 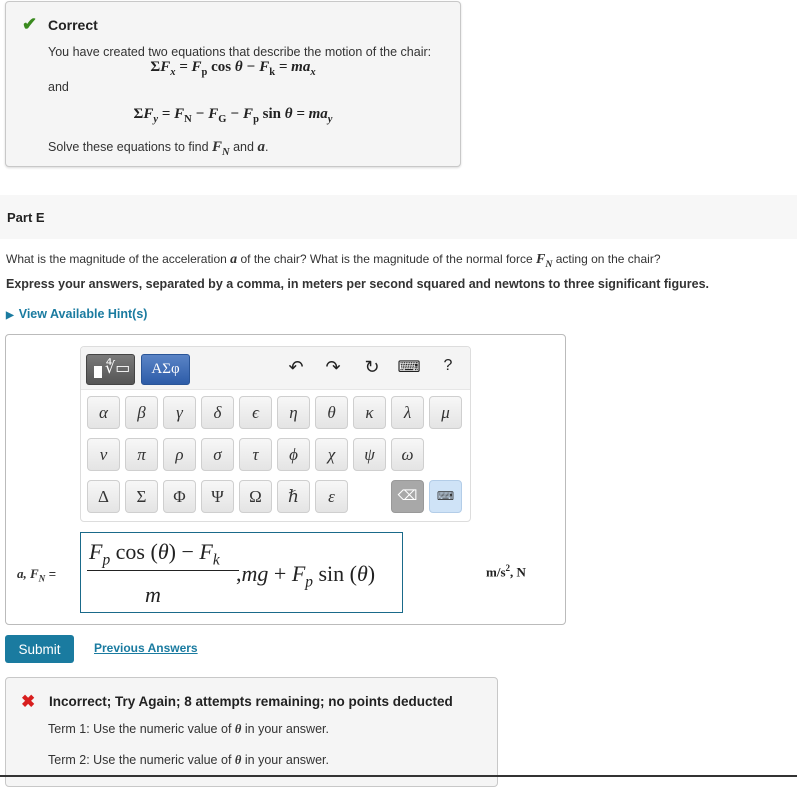 What do you see at coordinates (255, 454) in the screenshot?
I see `greek-key-τ: τ` at bounding box center [255, 454].